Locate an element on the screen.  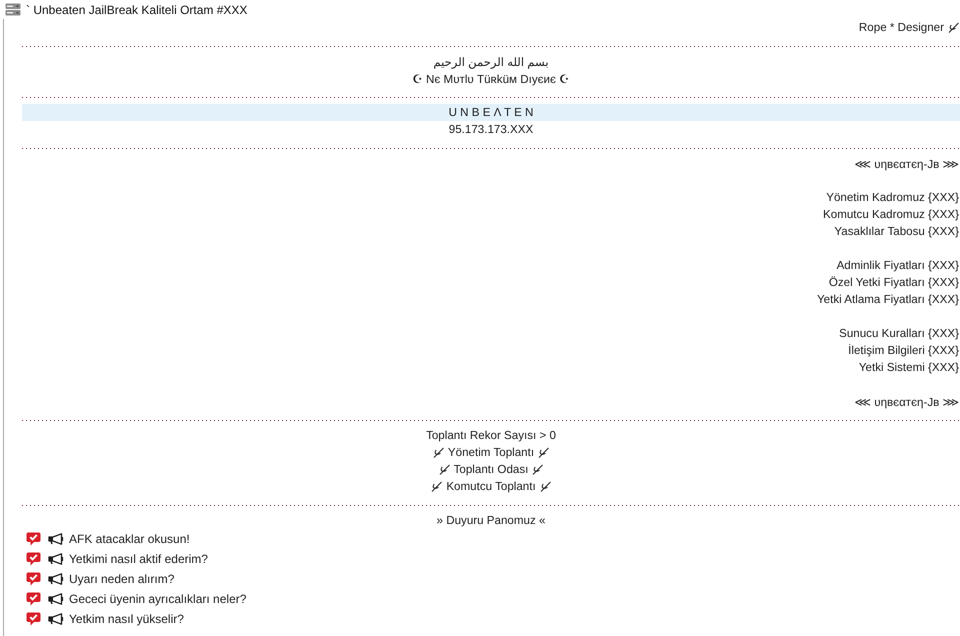
channel-item: Sunucu Kuralları {XXX} is located at coordinates (899, 333).